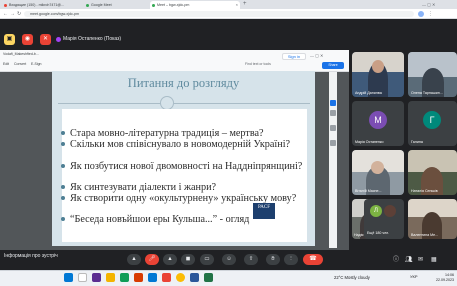  I want to click on presenter-label: Марія Остапенко (Показ), so click(92, 39).